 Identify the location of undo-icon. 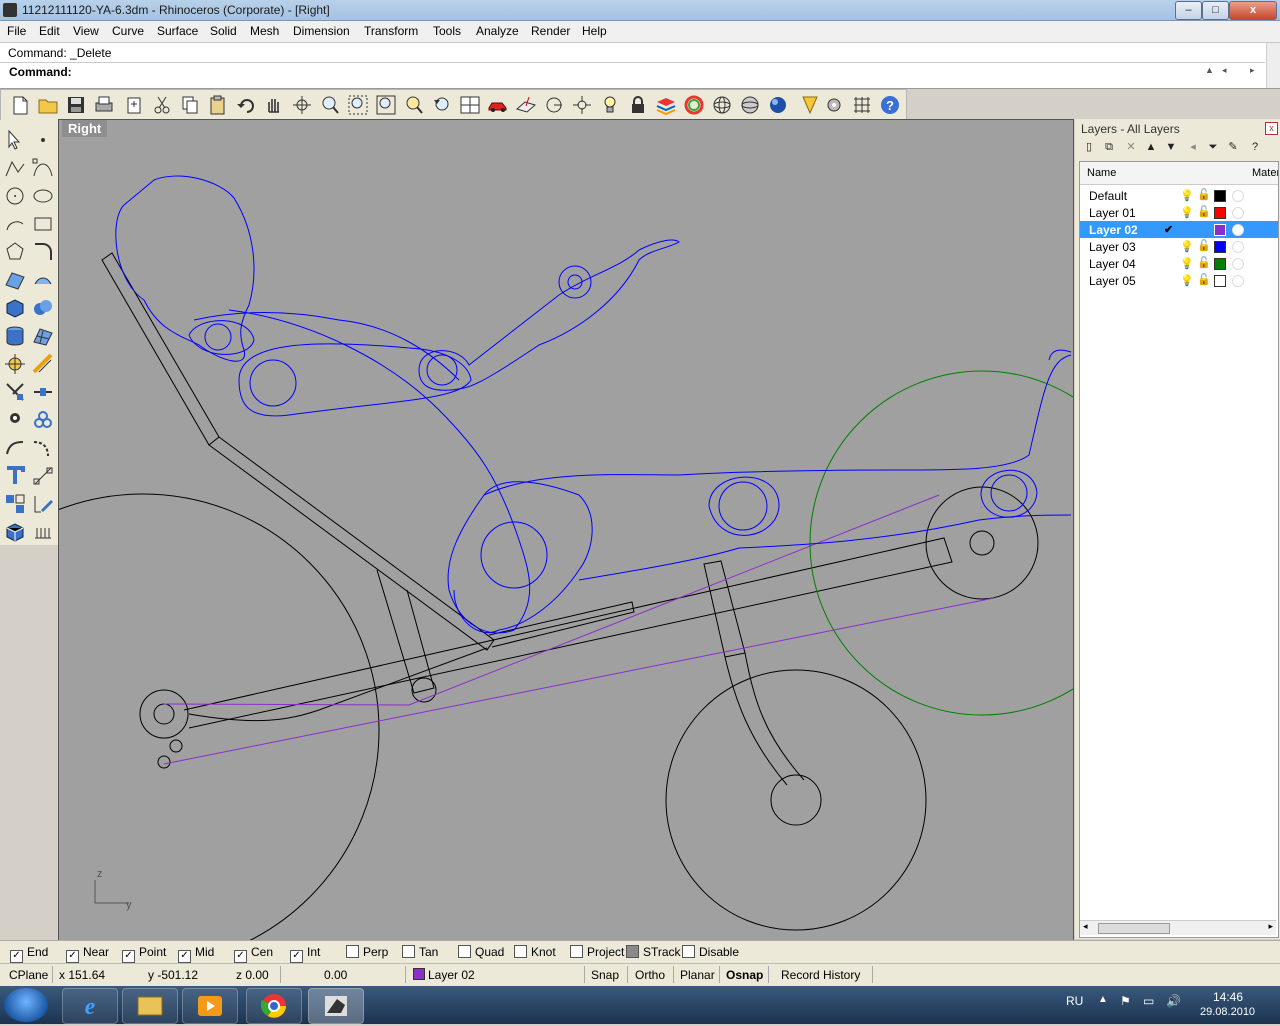
(246, 105).